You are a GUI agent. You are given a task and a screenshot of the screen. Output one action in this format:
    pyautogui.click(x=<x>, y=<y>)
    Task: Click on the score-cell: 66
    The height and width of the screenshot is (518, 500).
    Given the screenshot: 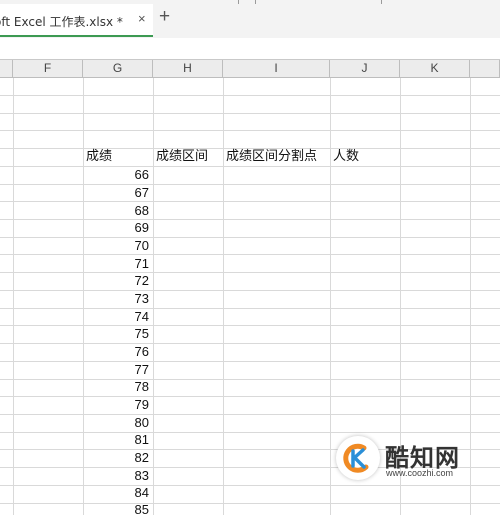 What is the action you would take?
    pyautogui.click(x=116, y=174)
    